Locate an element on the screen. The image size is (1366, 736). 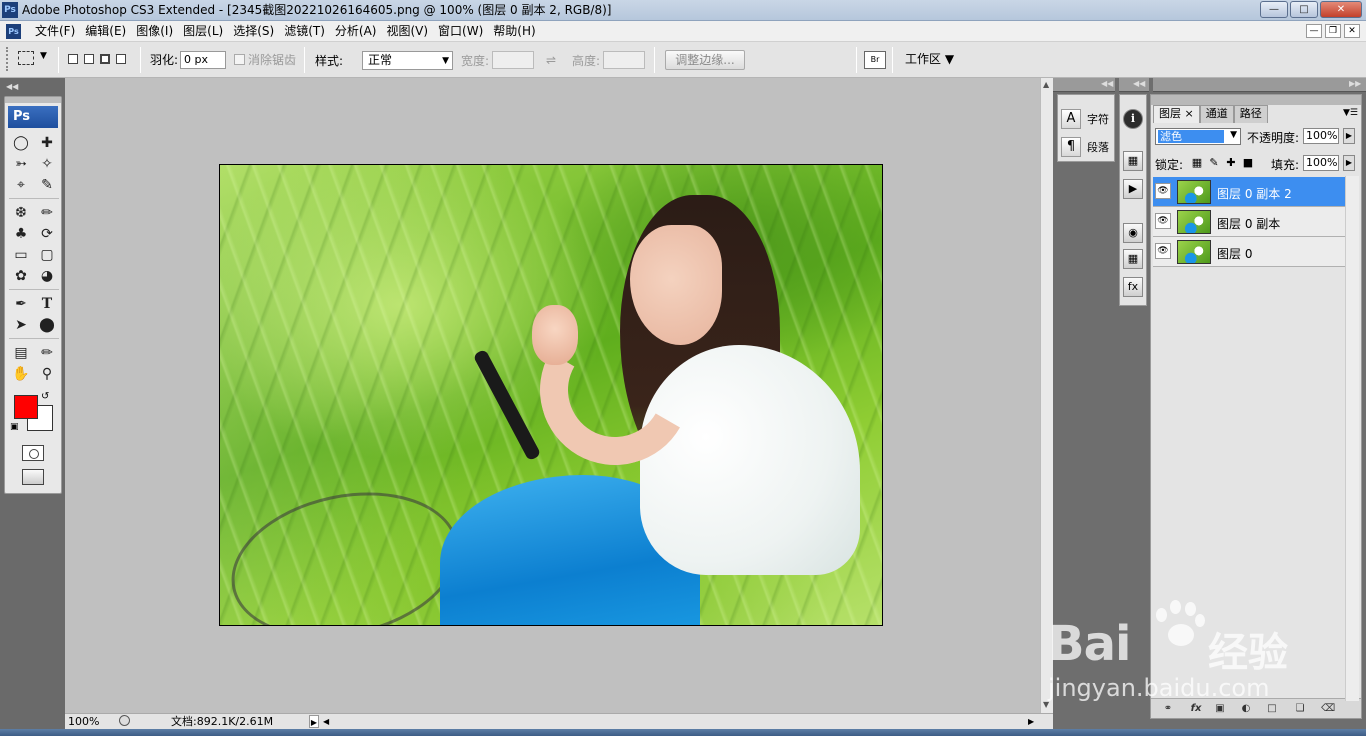
marquee-tool-icon is located at coordinates (26, 58).